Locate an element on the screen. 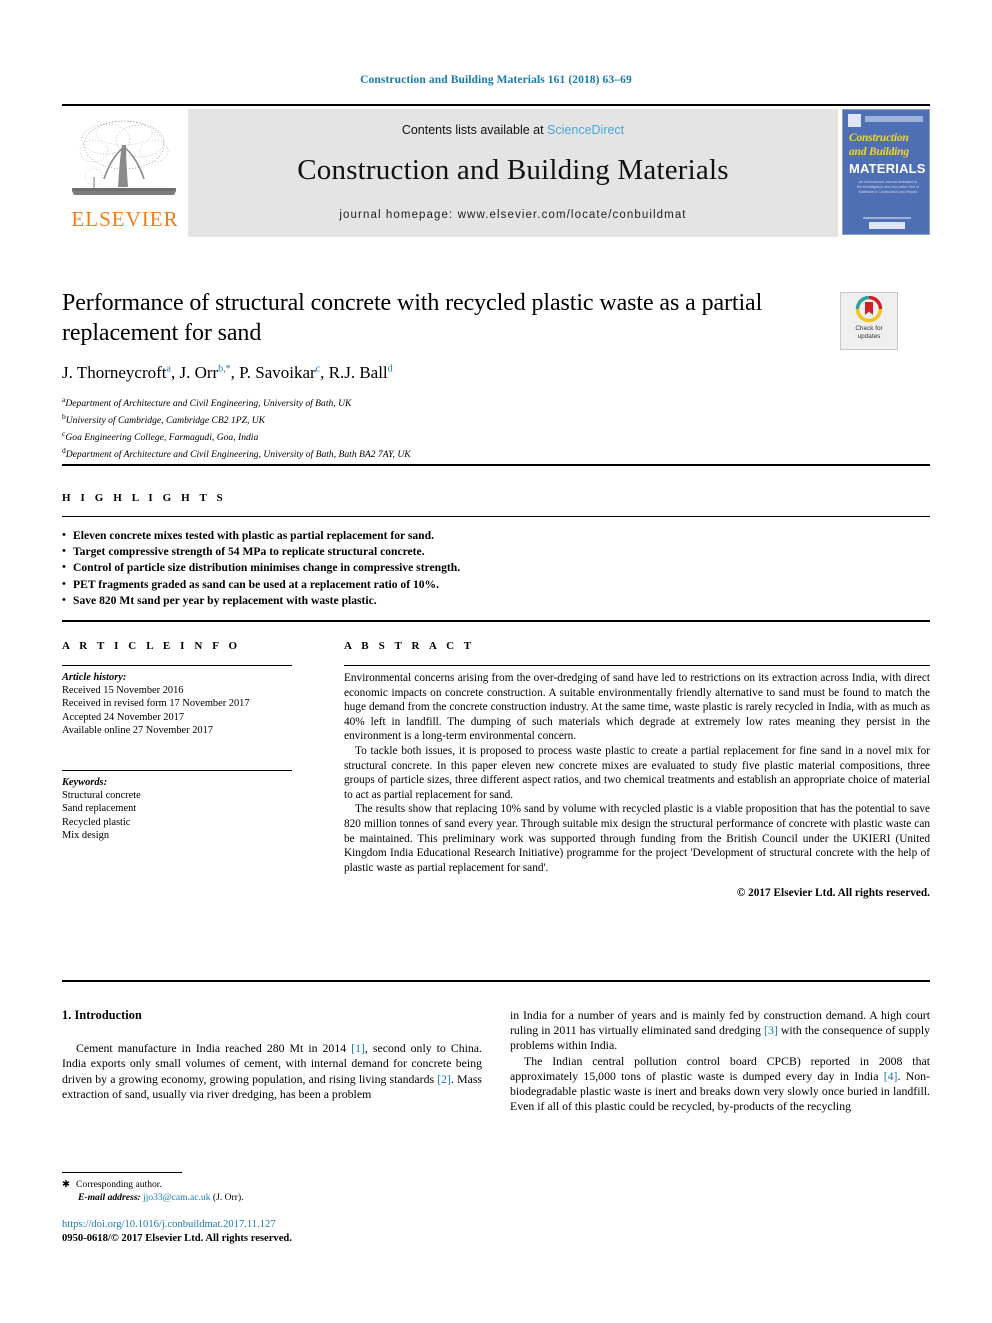 The width and height of the screenshot is (992, 1323). keyword: Sand replacement is located at coordinates (99, 809).